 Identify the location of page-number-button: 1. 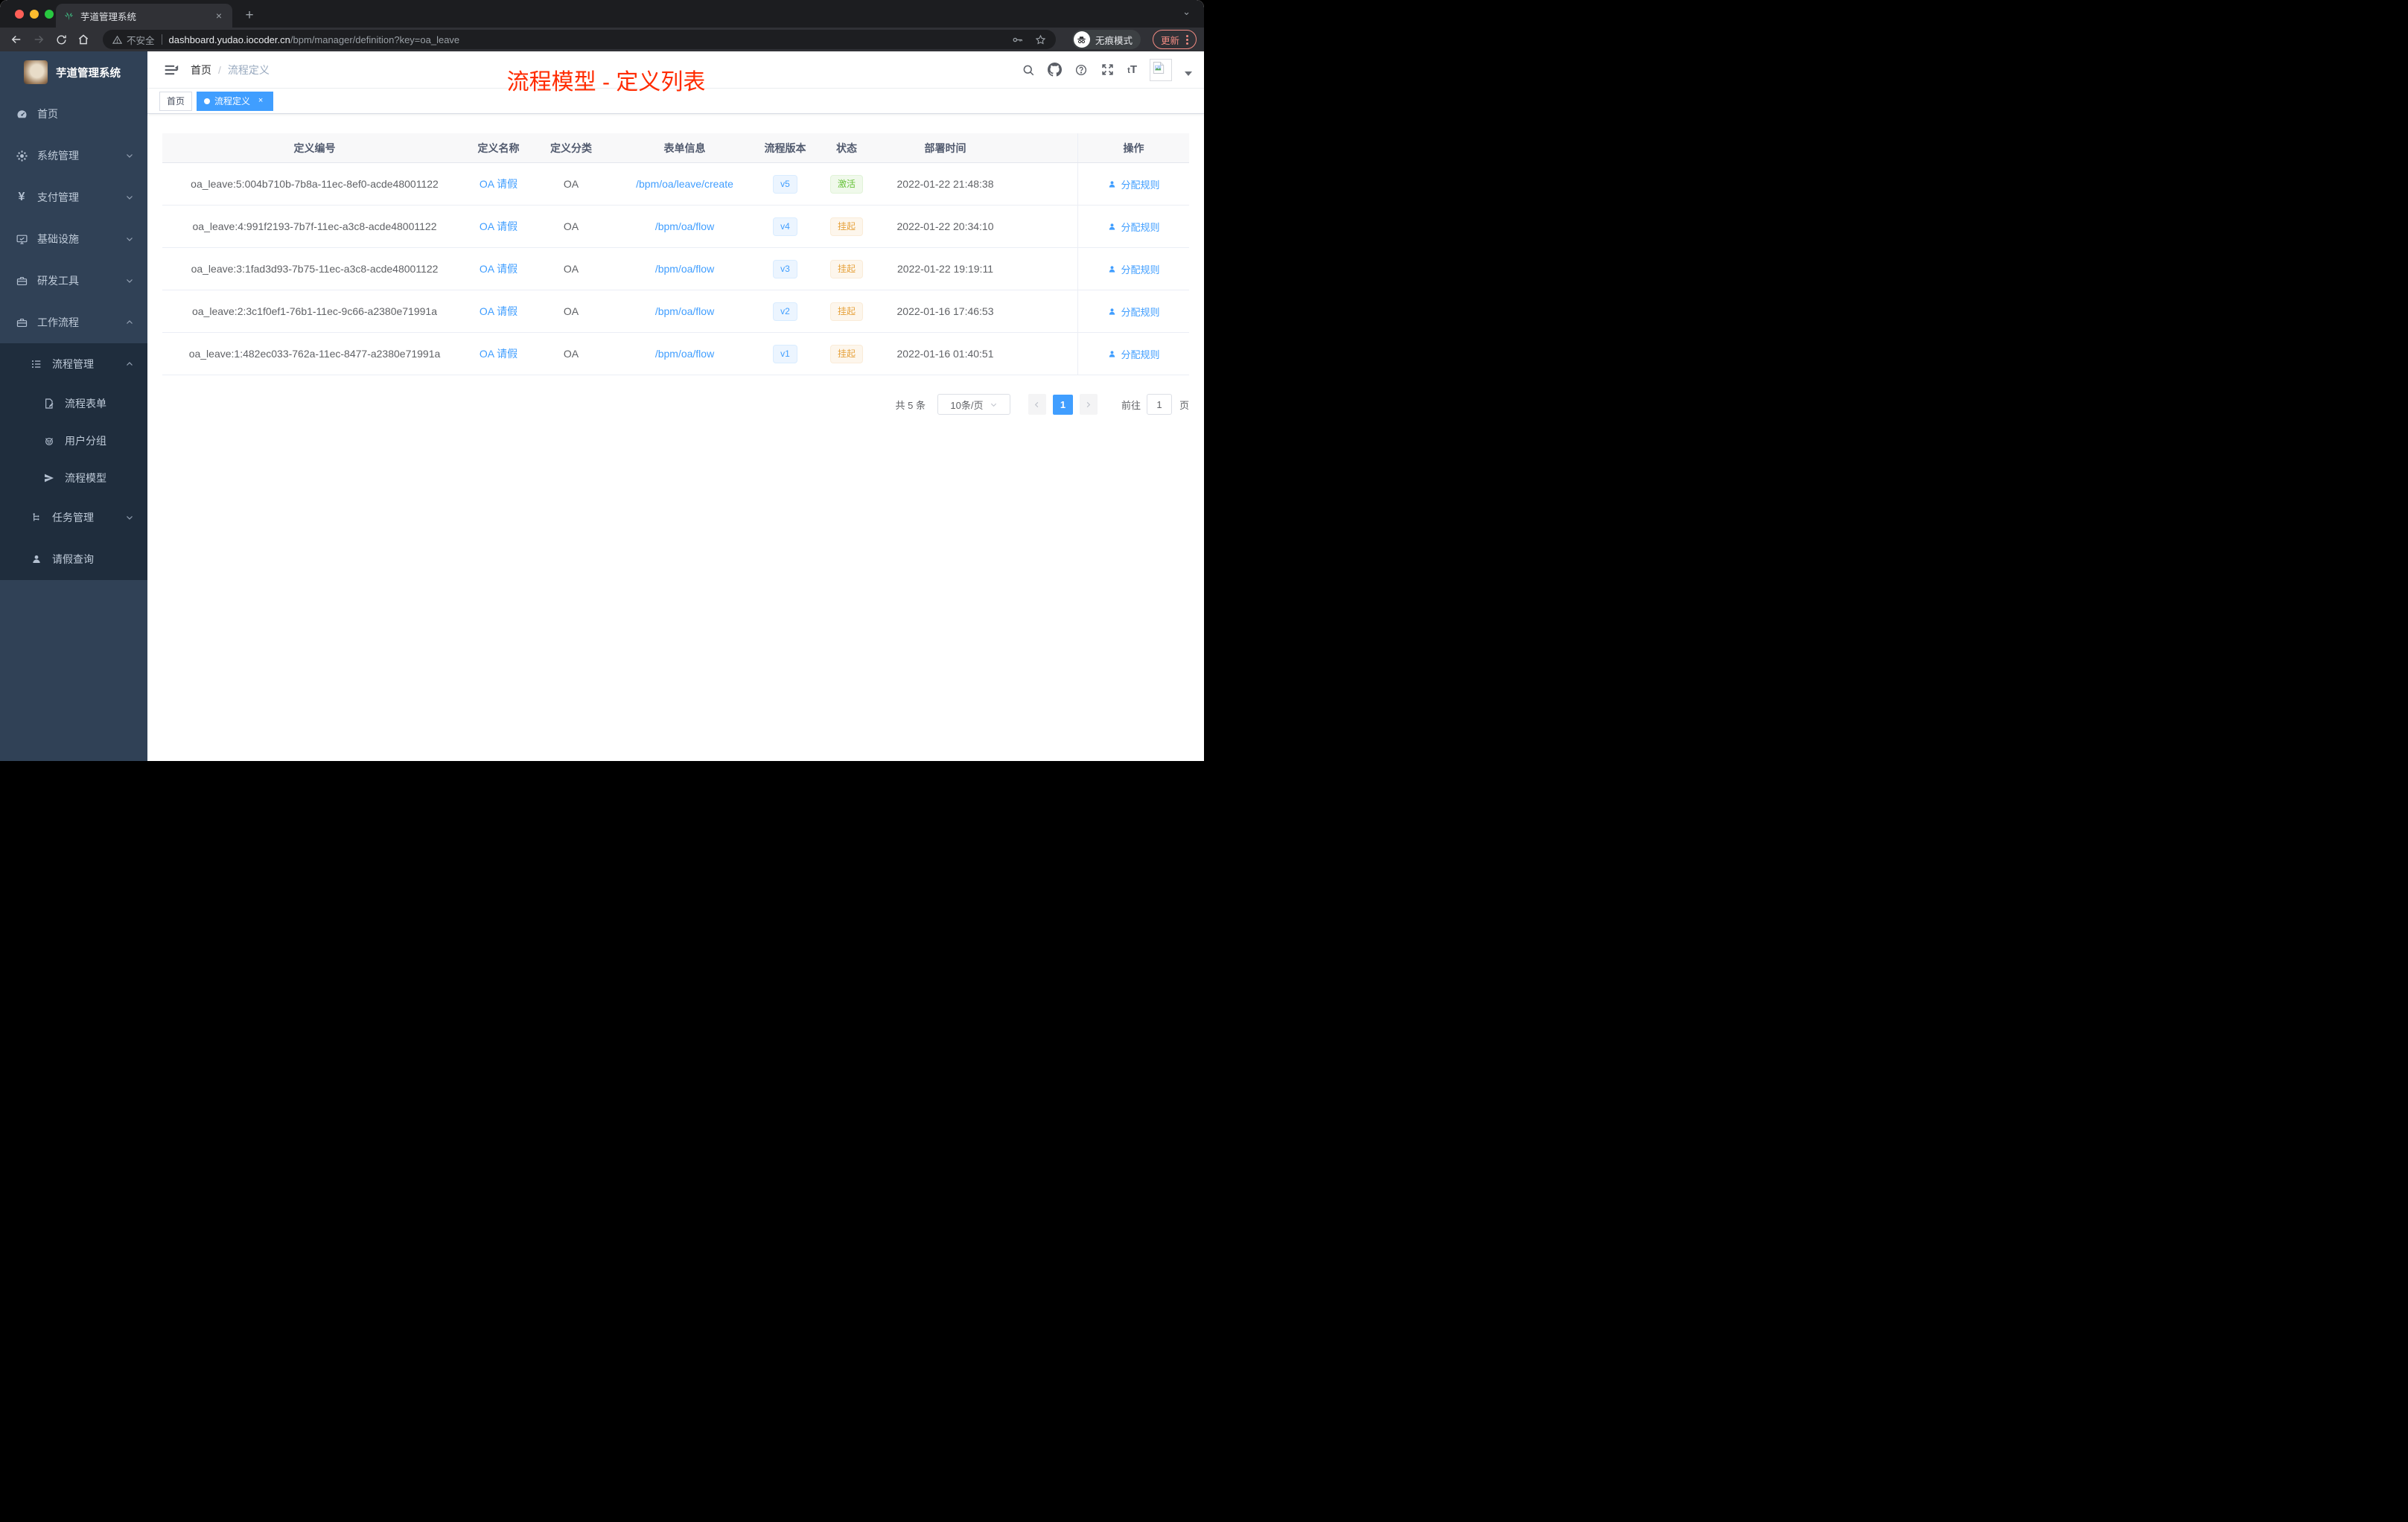
(1062, 404).